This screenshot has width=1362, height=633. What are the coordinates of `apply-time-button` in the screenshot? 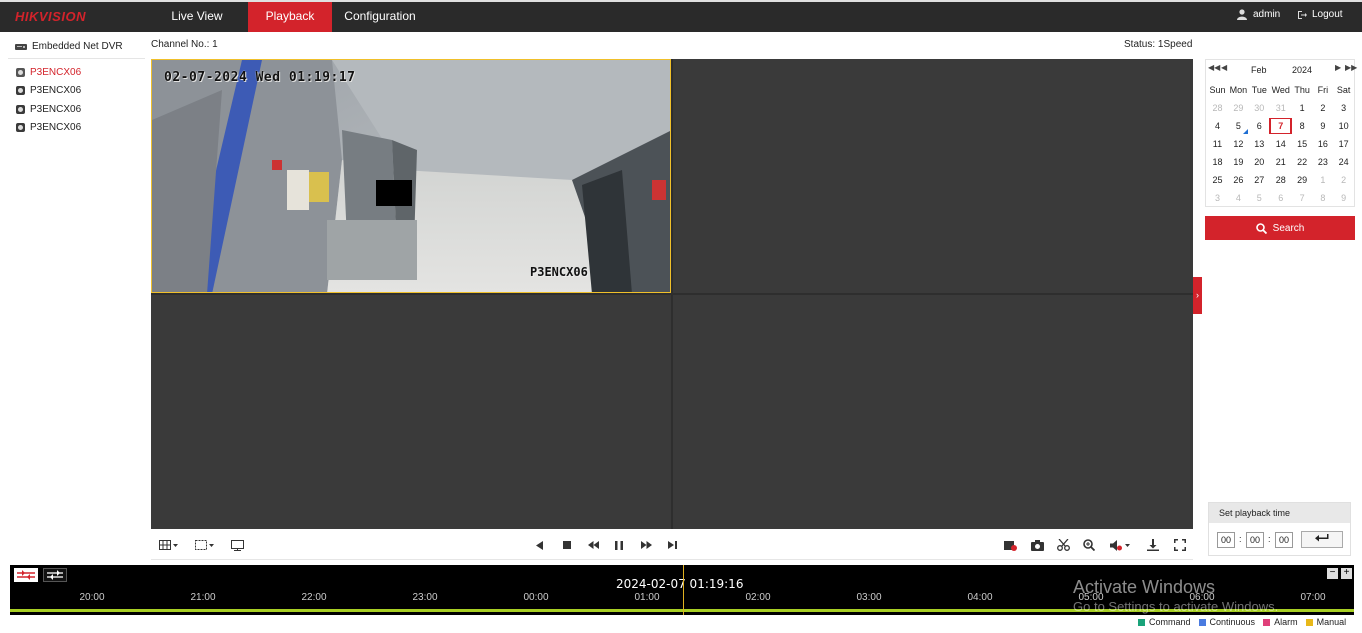 It's located at (1322, 539).